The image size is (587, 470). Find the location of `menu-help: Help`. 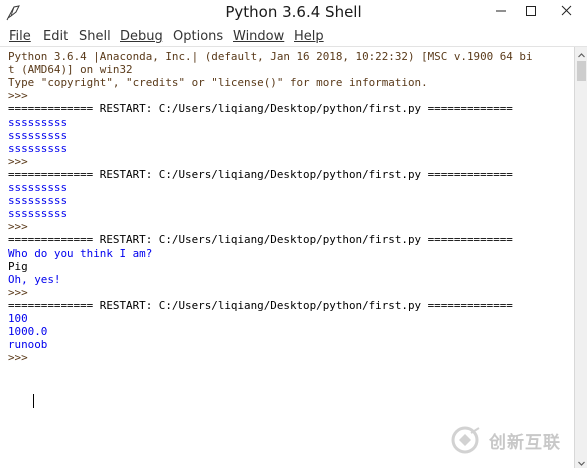

menu-help: Help is located at coordinates (309, 36).